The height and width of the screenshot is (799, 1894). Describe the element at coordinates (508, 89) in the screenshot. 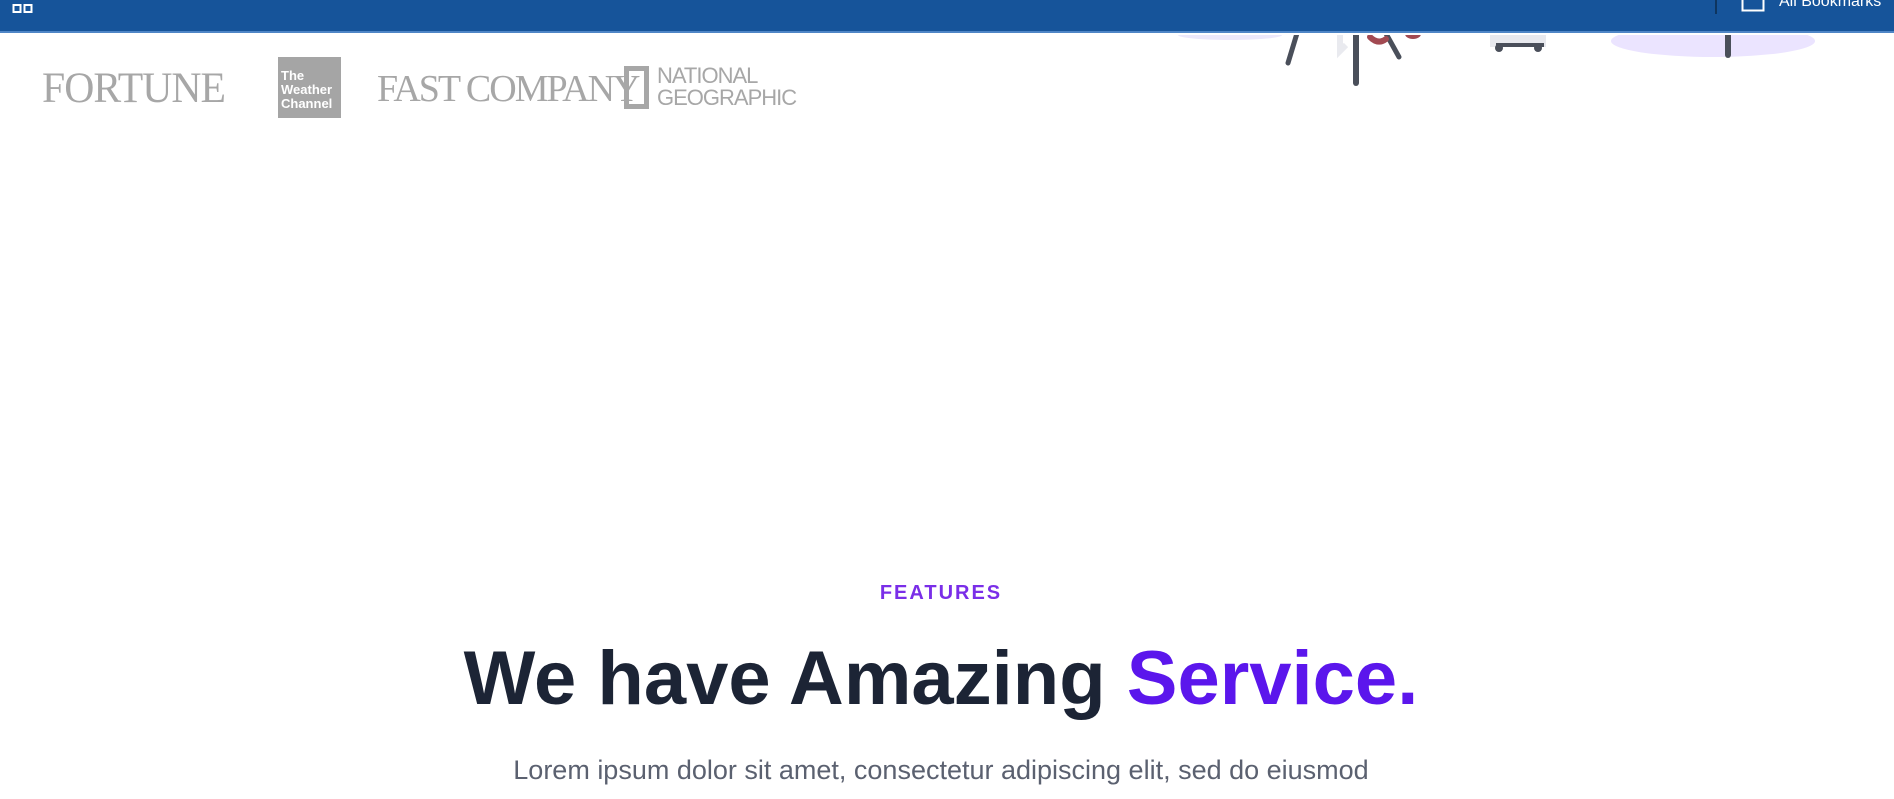

I see `fast-company-logo: FAST COMPANY` at that location.